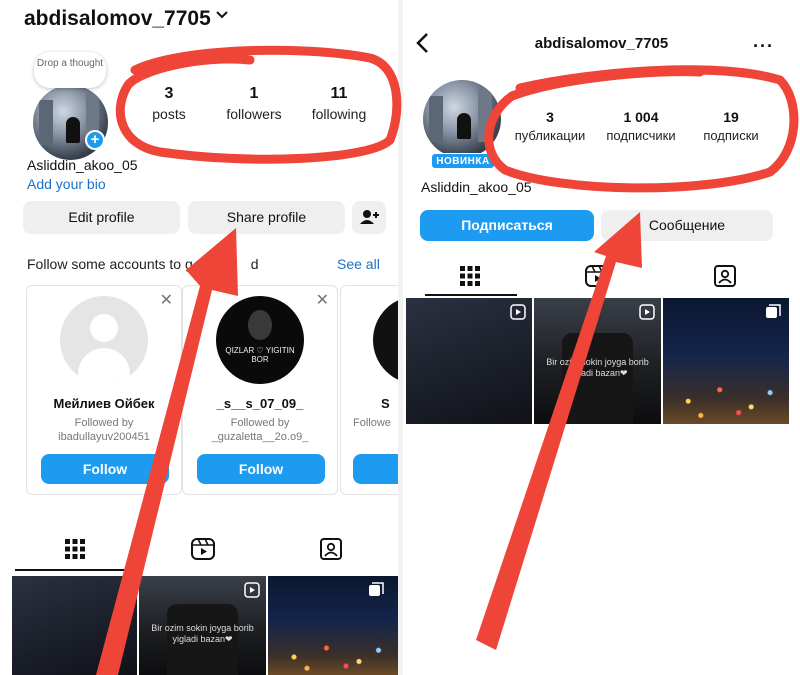  I want to click on stat-followers: 1 004 подписчики, so click(641, 126).